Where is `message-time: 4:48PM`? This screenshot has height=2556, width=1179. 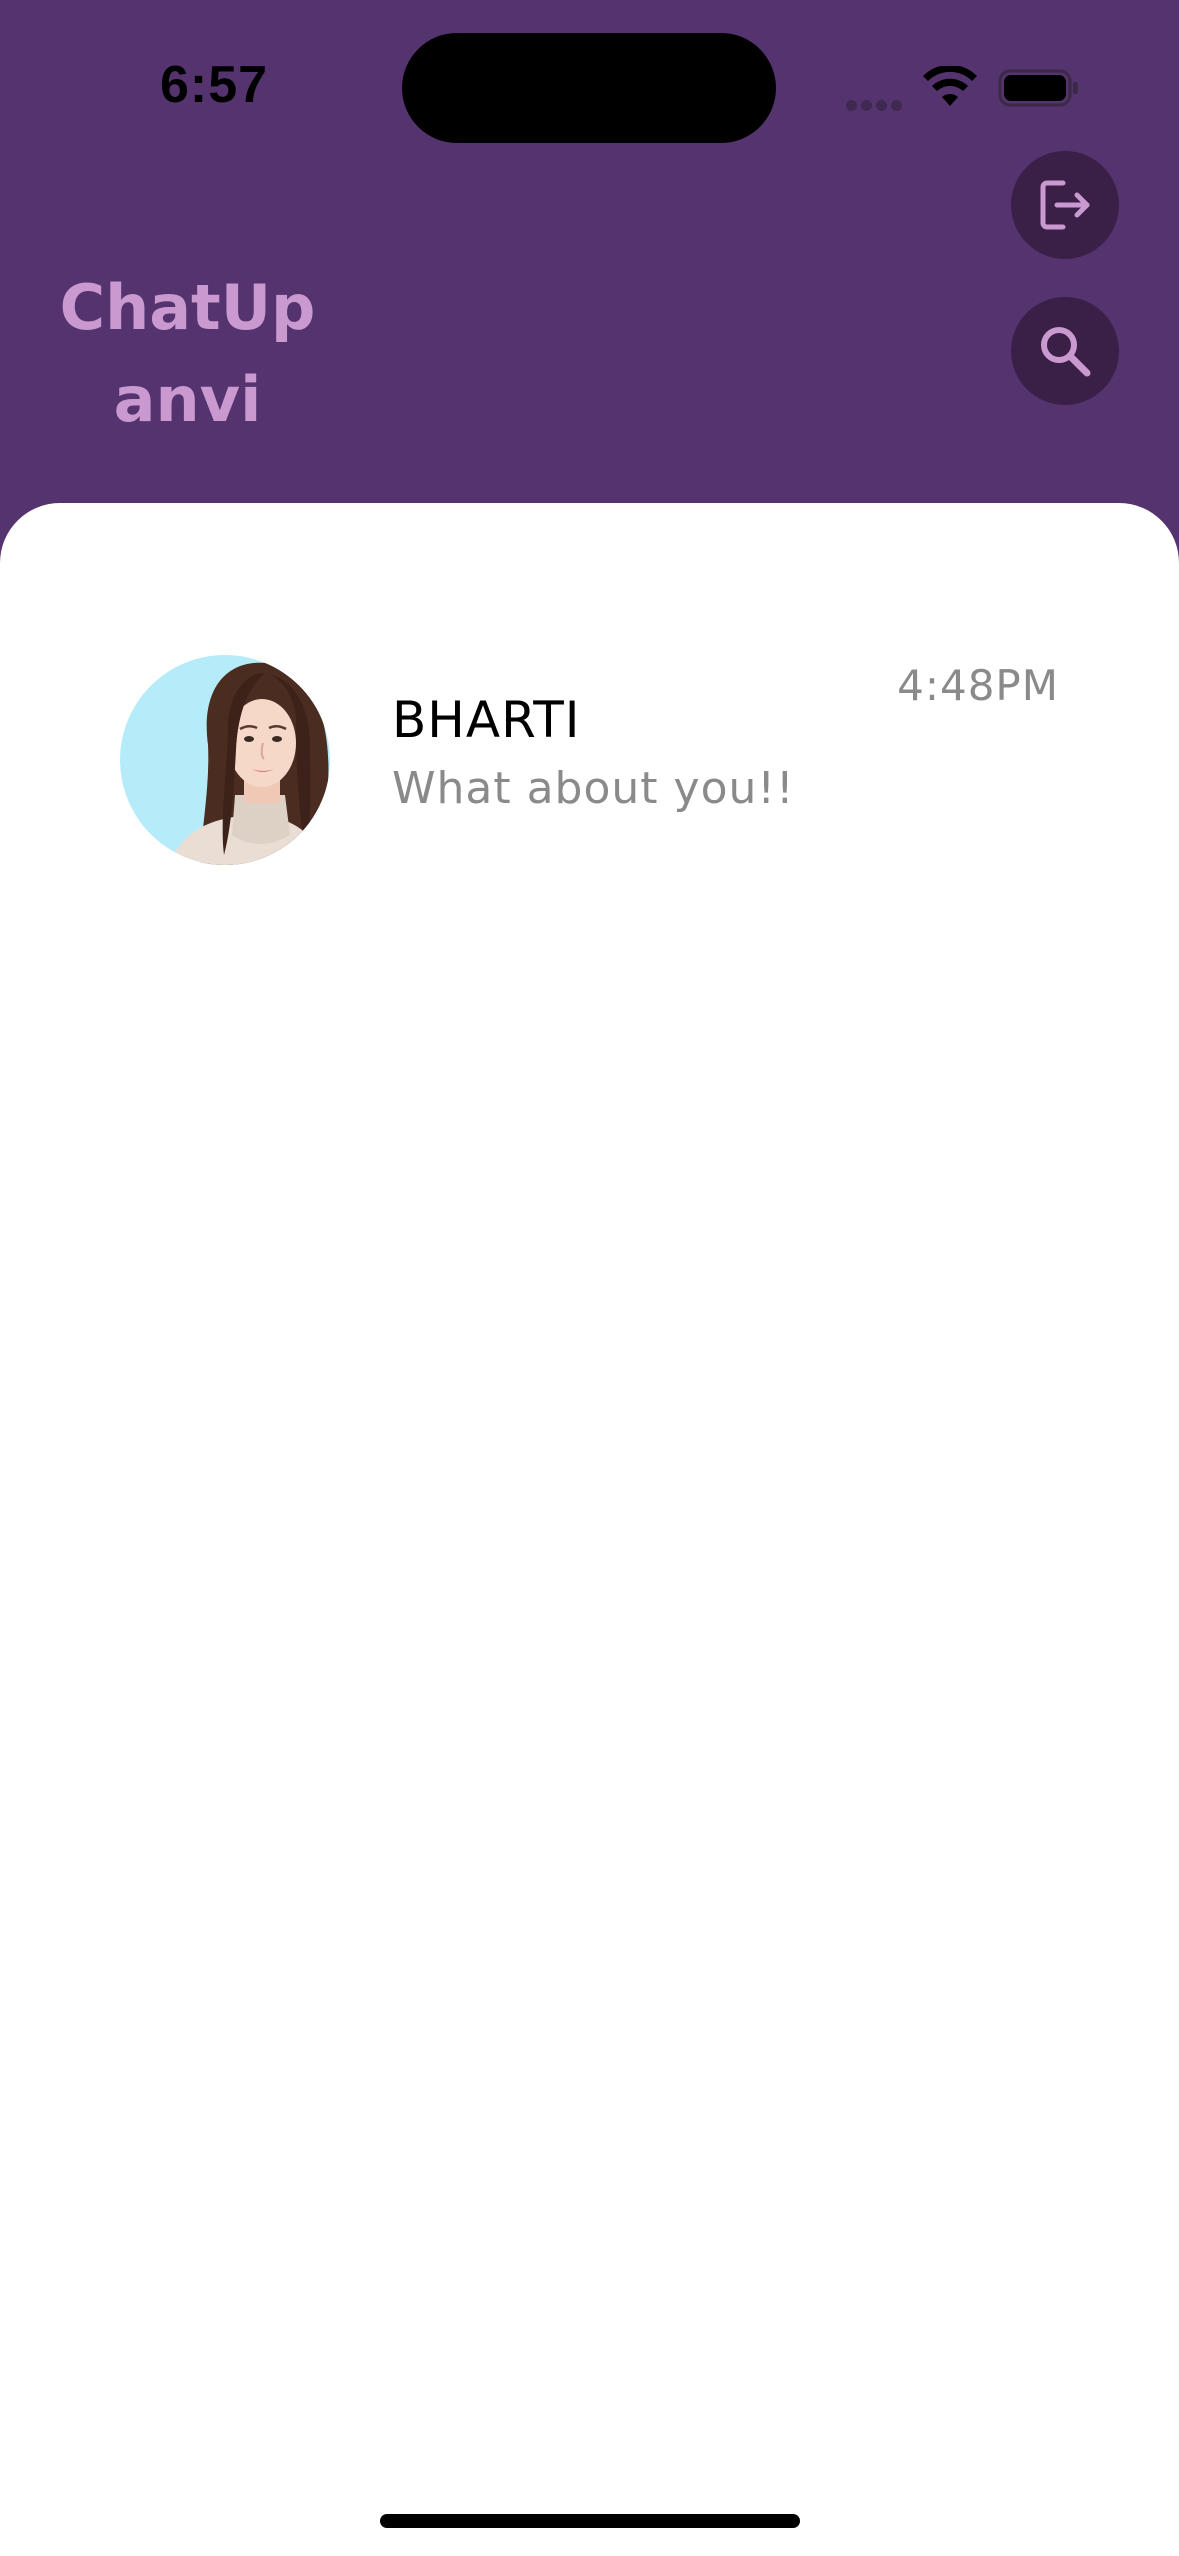 message-time: 4:48PM is located at coordinates (978, 685).